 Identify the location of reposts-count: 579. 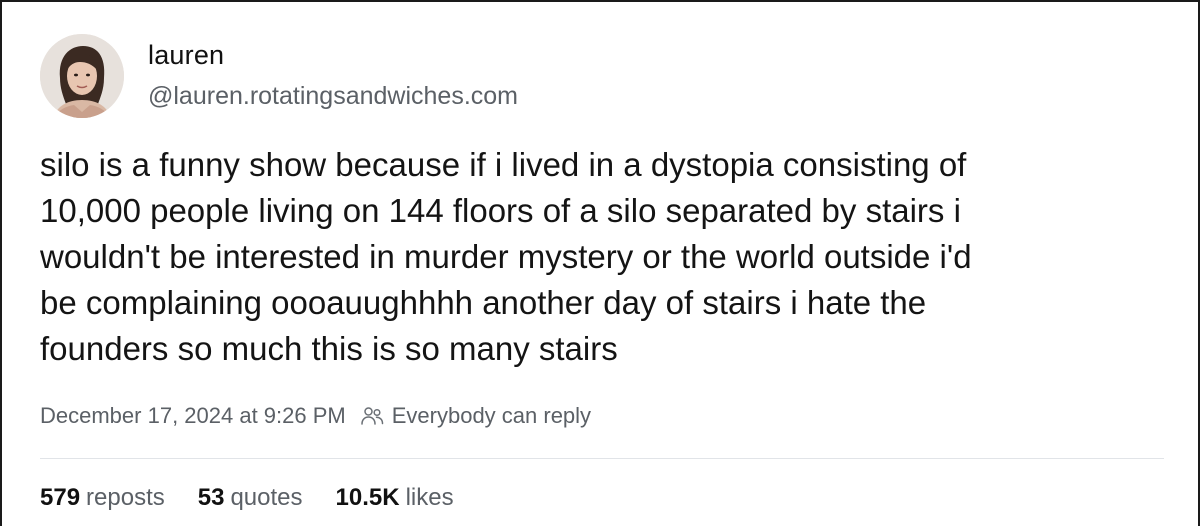
(60, 497).